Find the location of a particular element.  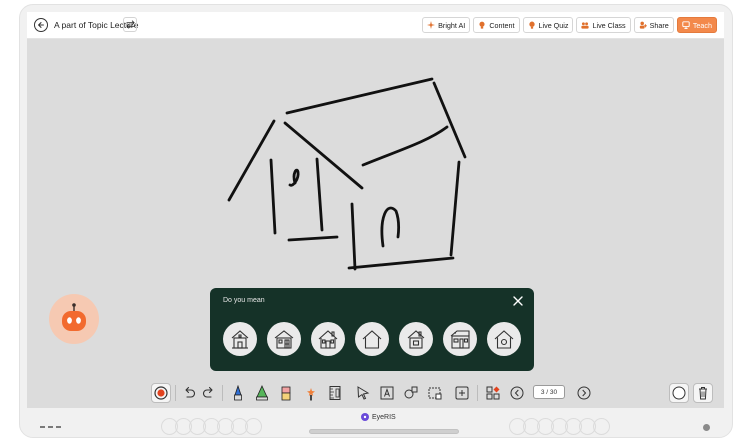

cursor-icon is located at coordinates (363, 393).